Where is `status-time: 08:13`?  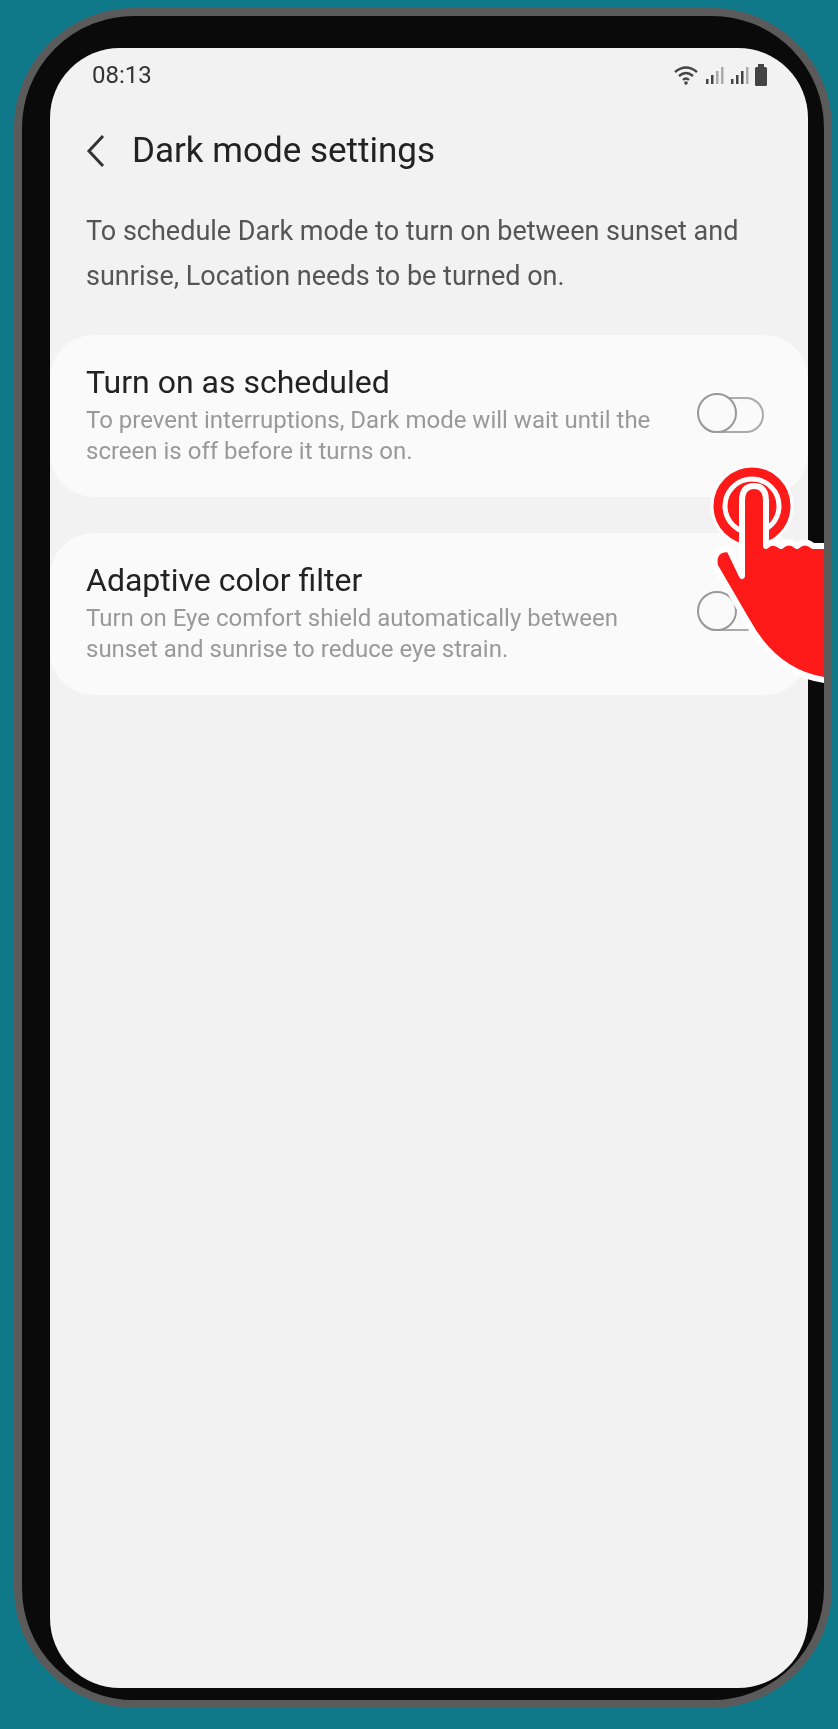
status-time: 08:13 is located at coordinates (122, 75).